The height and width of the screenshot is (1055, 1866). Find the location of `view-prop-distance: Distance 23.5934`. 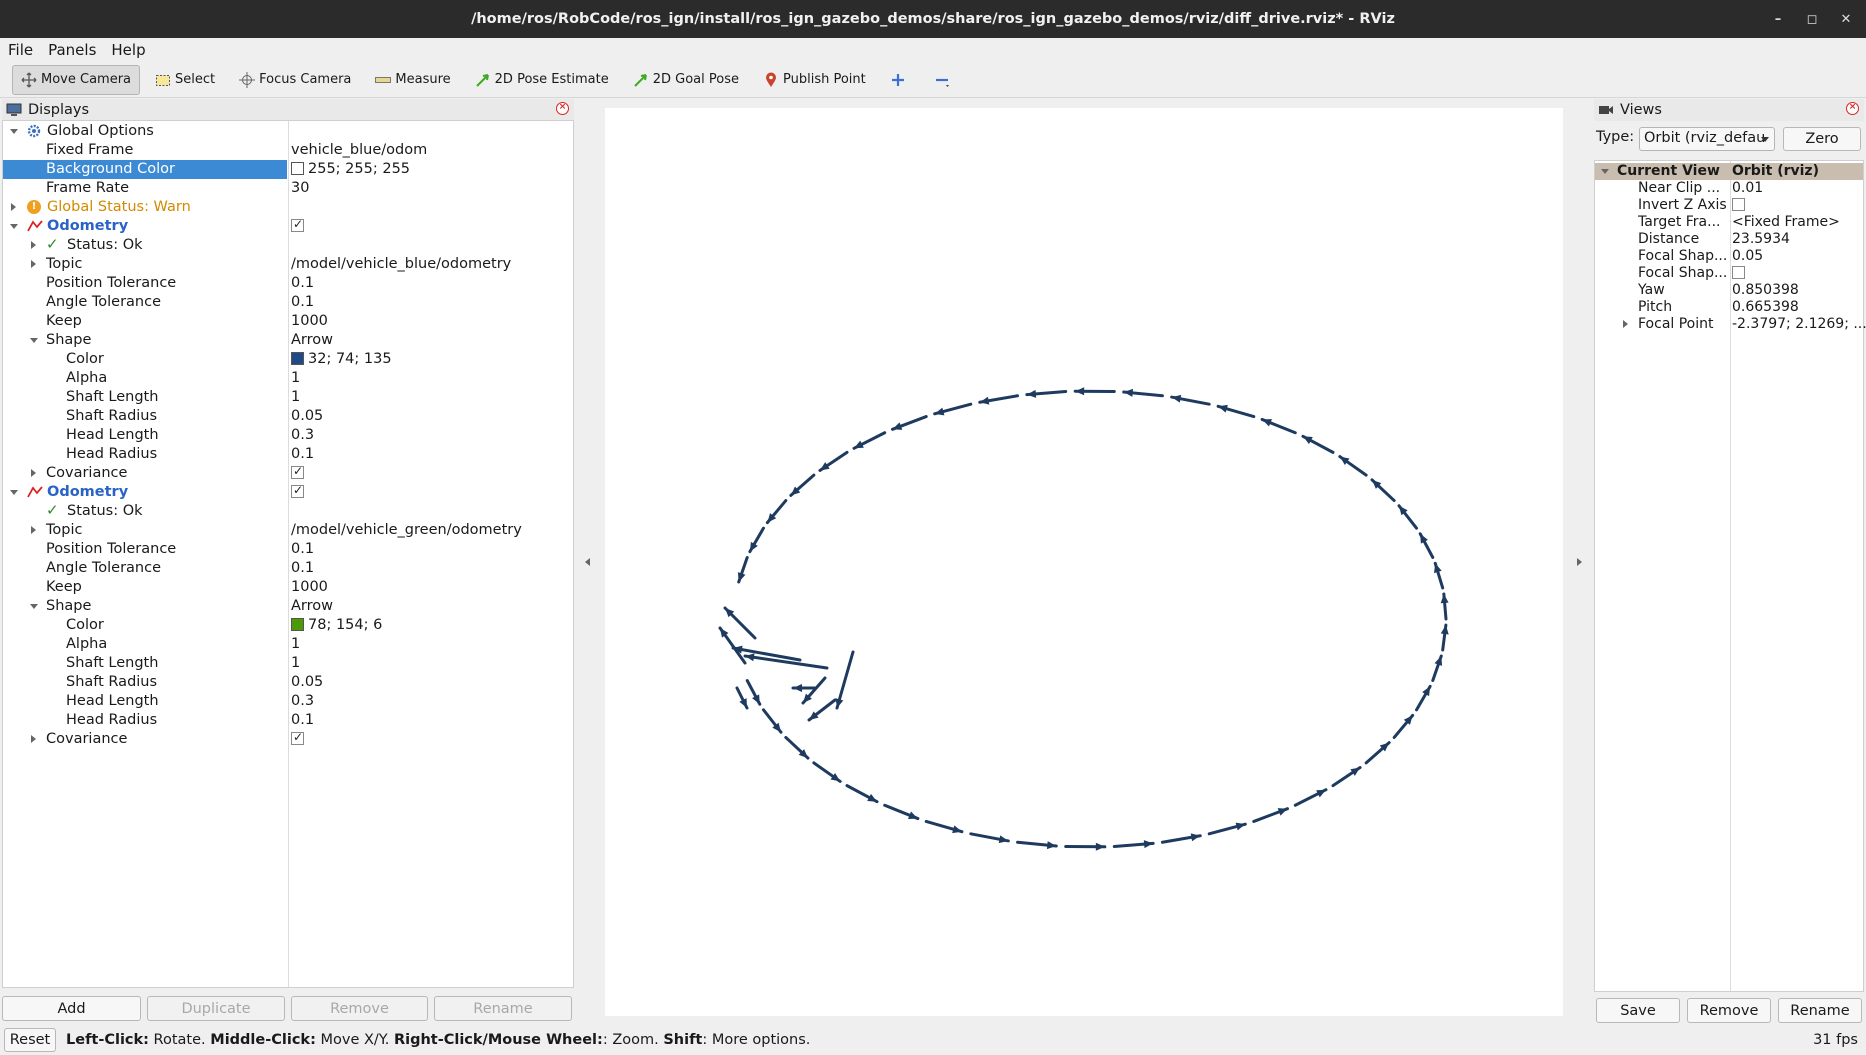

view-prop-distance: Distance 23.5934 is located at coordinates (1729, 239).